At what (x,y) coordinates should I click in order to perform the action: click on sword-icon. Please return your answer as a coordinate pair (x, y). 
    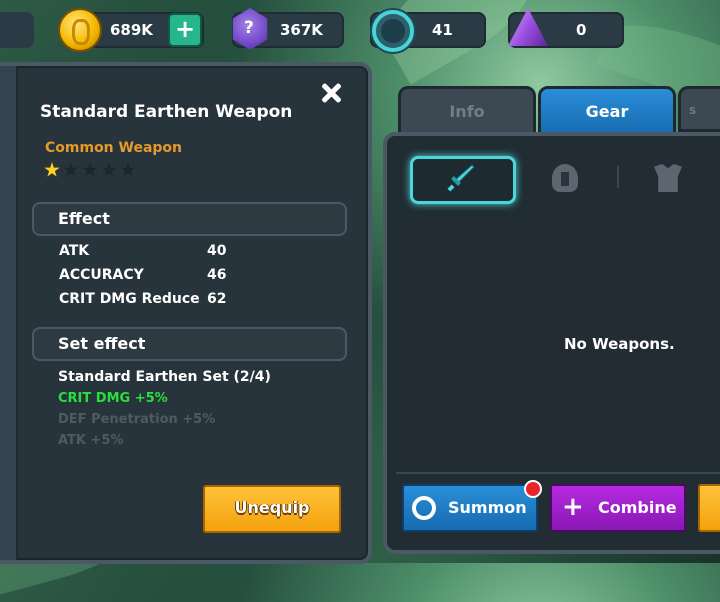
    Looking at the image, I should click on (461, 178).